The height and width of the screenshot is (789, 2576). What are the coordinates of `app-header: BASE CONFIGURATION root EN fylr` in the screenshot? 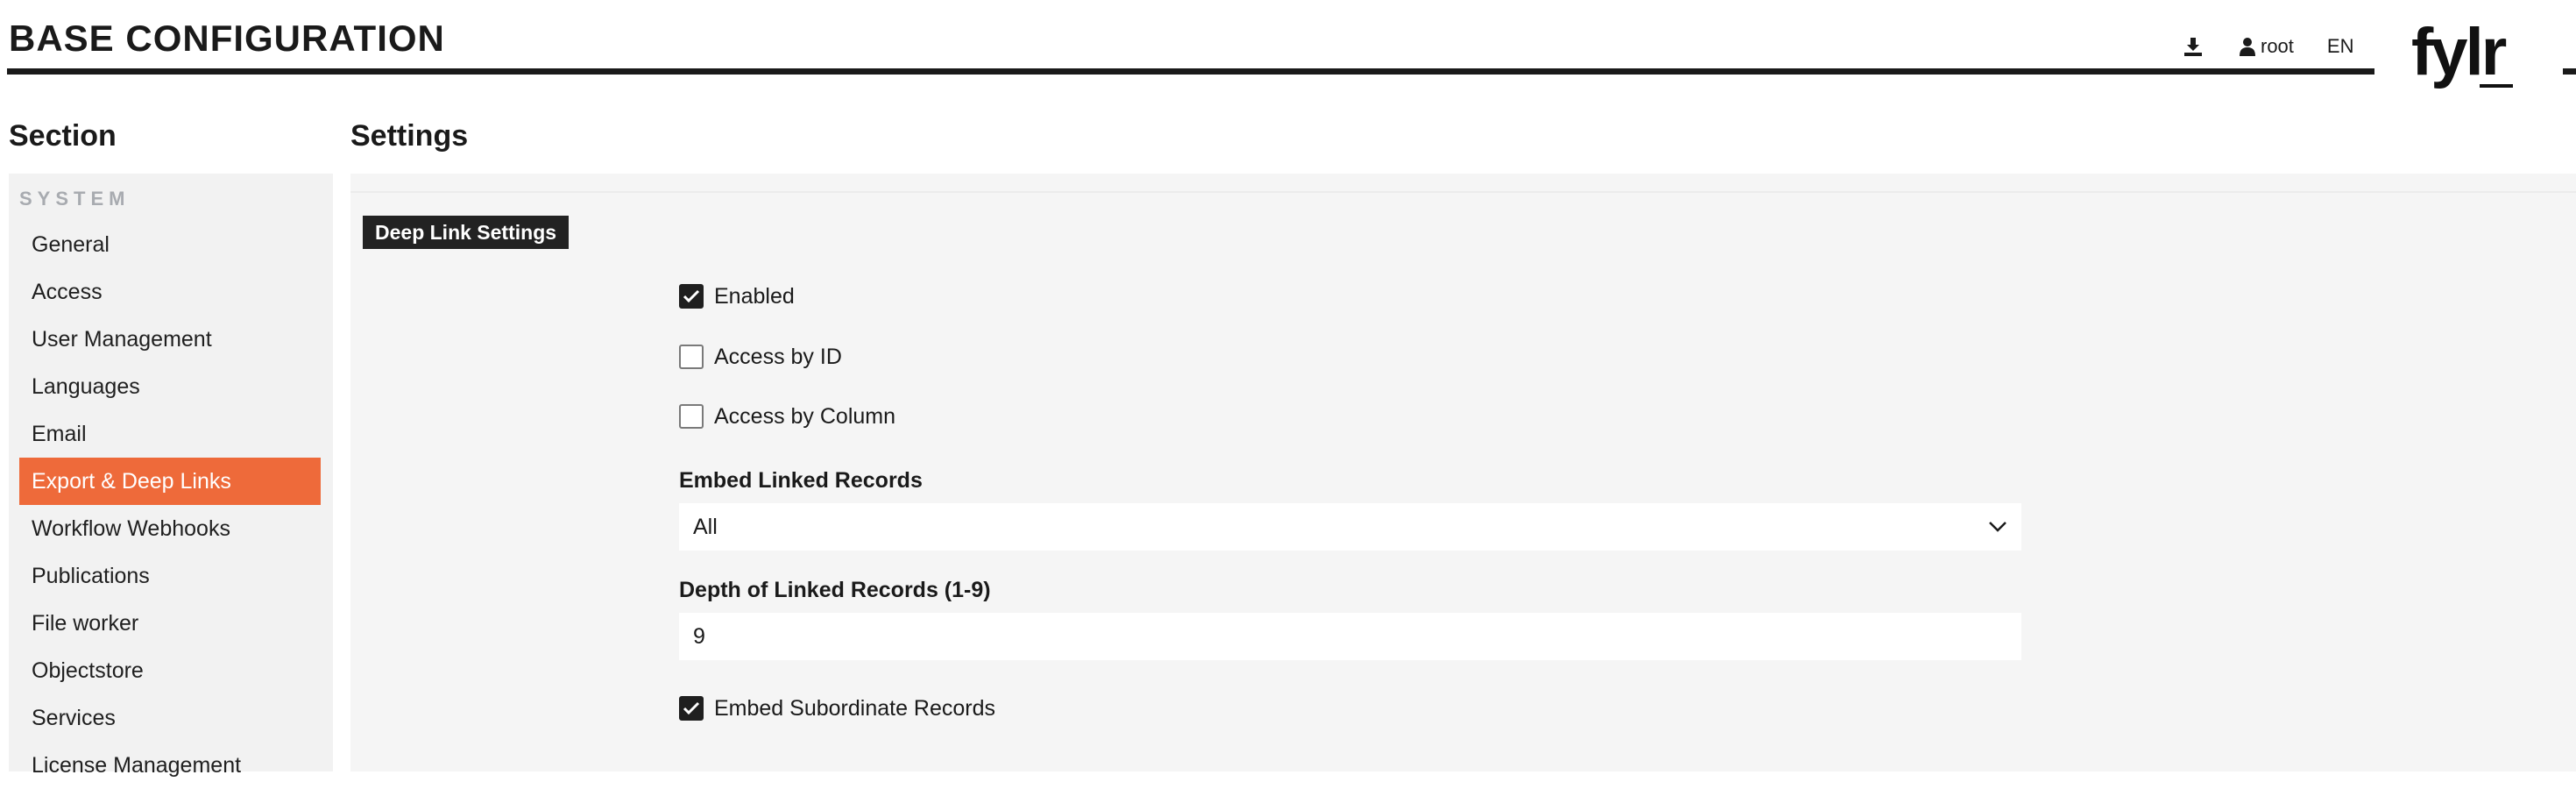 It's located at (1288, 44).